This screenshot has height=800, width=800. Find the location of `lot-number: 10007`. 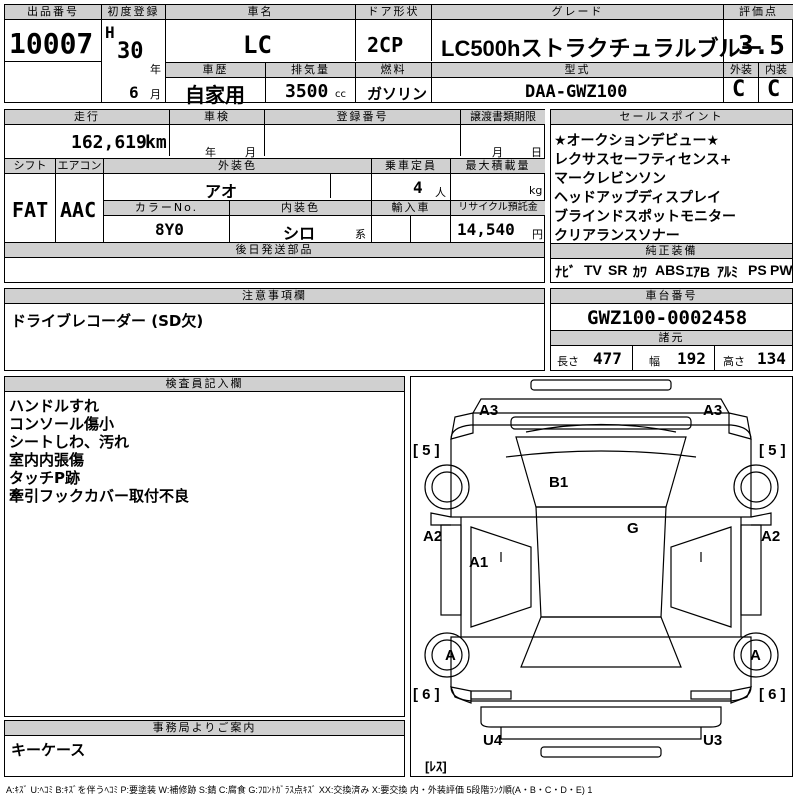

lot-number: 10007 is located at coordinates (51, 43).